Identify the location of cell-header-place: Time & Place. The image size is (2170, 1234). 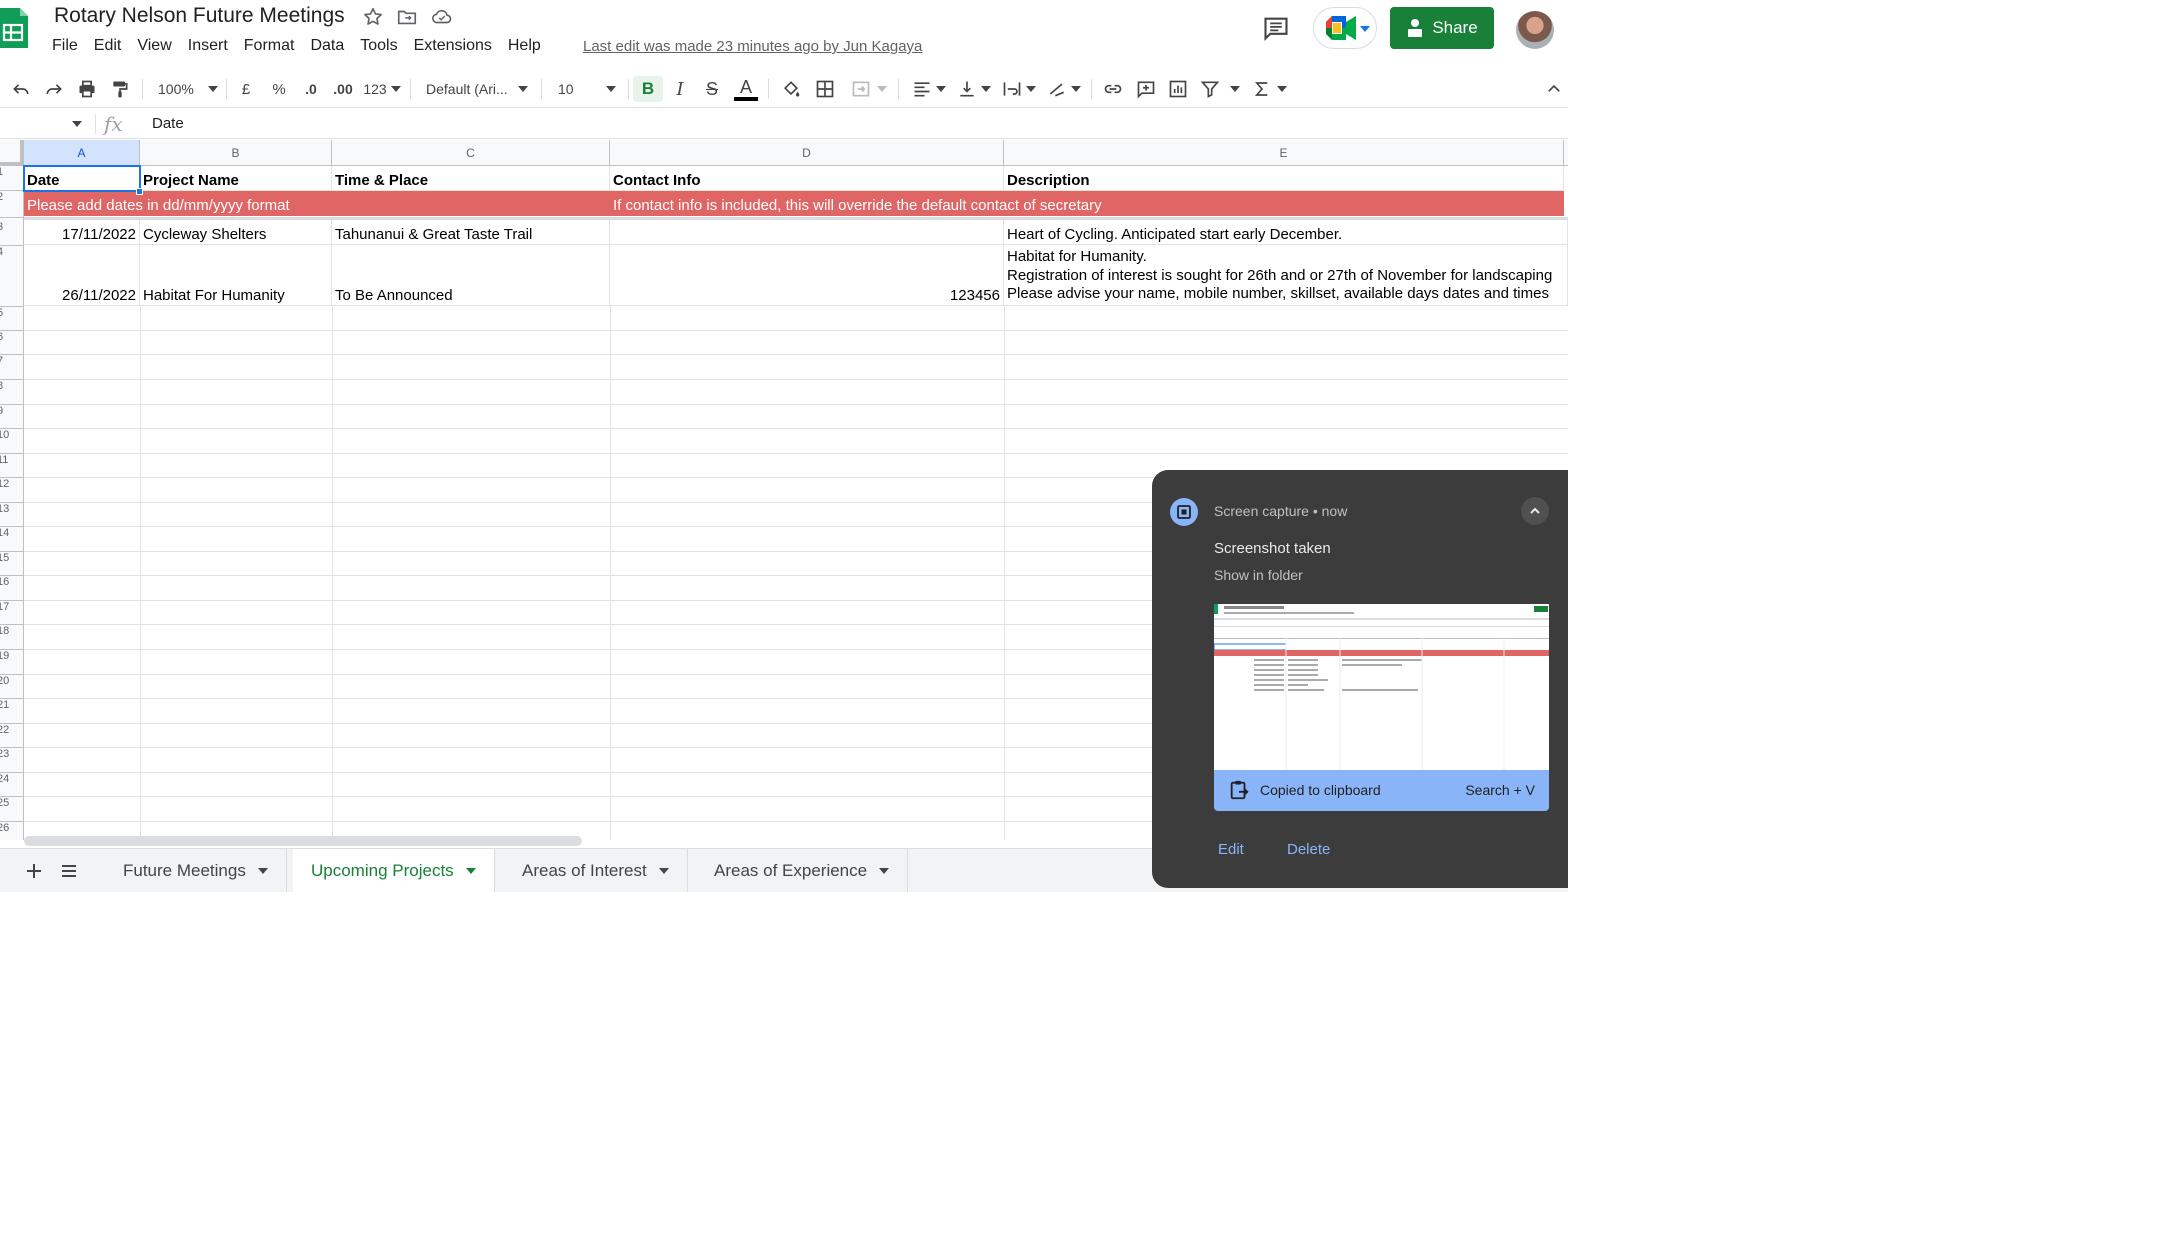
(471, 178).